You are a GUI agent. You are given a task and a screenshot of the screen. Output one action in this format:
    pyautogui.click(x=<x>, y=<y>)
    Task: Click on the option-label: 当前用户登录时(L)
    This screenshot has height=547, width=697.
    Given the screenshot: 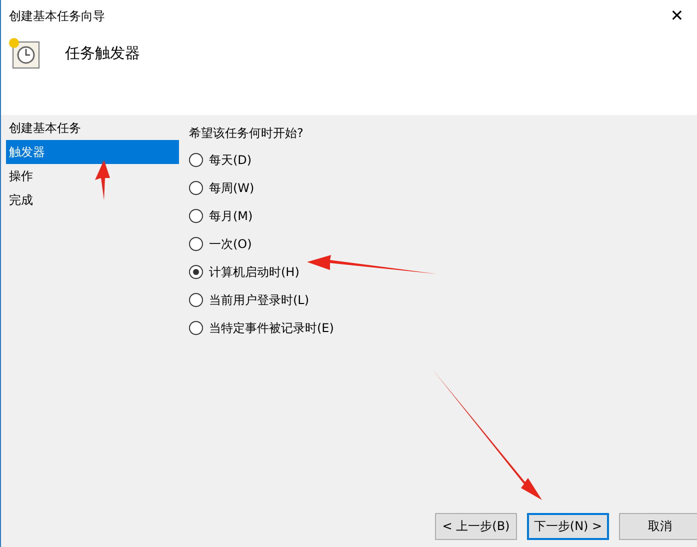 What is the action you would take?
    pyautogui.click(x=259, y=300)
    